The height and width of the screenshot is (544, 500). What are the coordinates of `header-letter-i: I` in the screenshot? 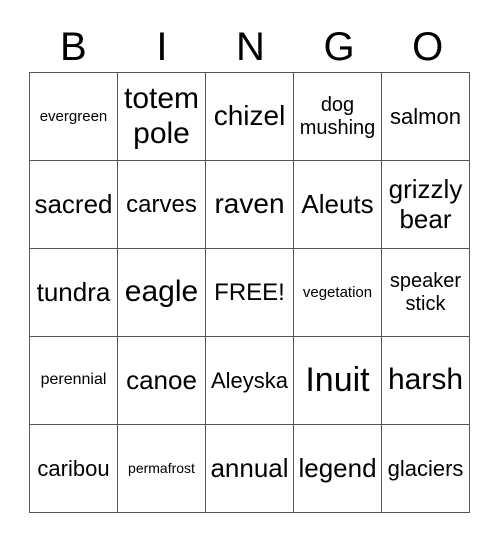 It's located at (162, 47).